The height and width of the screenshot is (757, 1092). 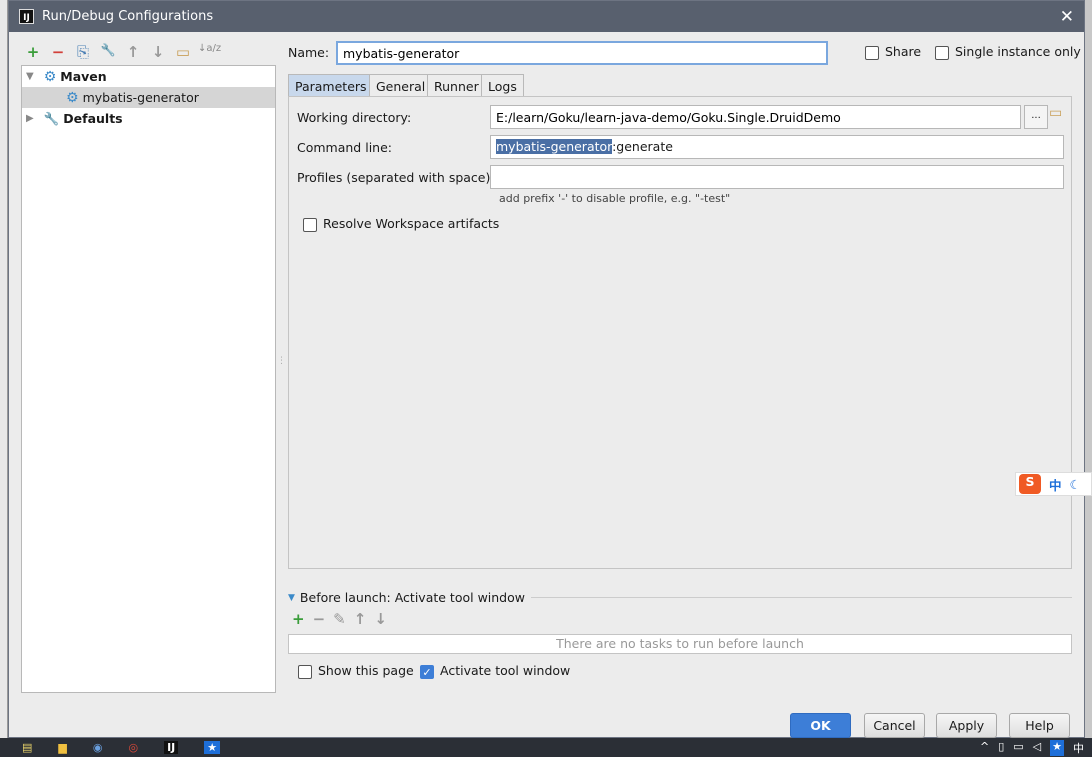 What do you see at coordinates (642, 146) in the screenshot?
I see `command-rest: :generate` at bounding box center [642, 146].